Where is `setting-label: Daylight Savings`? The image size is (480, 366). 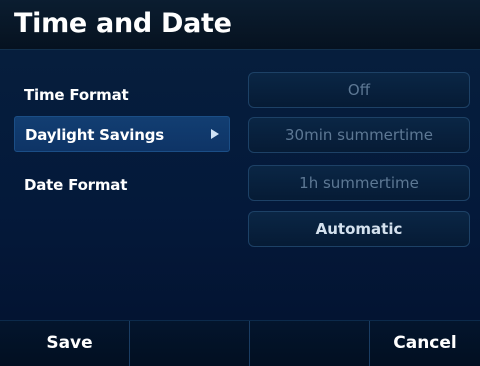
setting-label: Daylight Savings is located at coordinates (94, 135).